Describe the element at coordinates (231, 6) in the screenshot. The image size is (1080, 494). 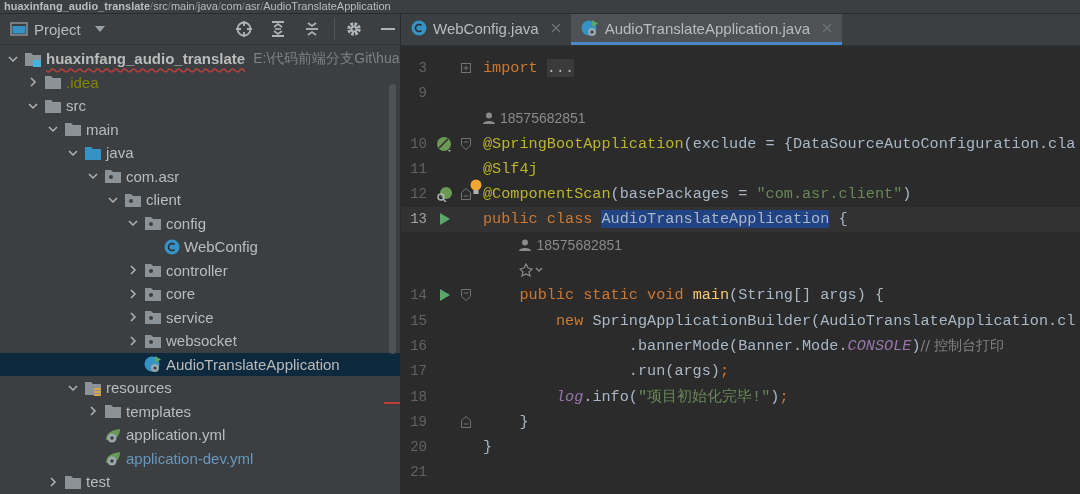
I see `breadcrumb-item: com` at that location.